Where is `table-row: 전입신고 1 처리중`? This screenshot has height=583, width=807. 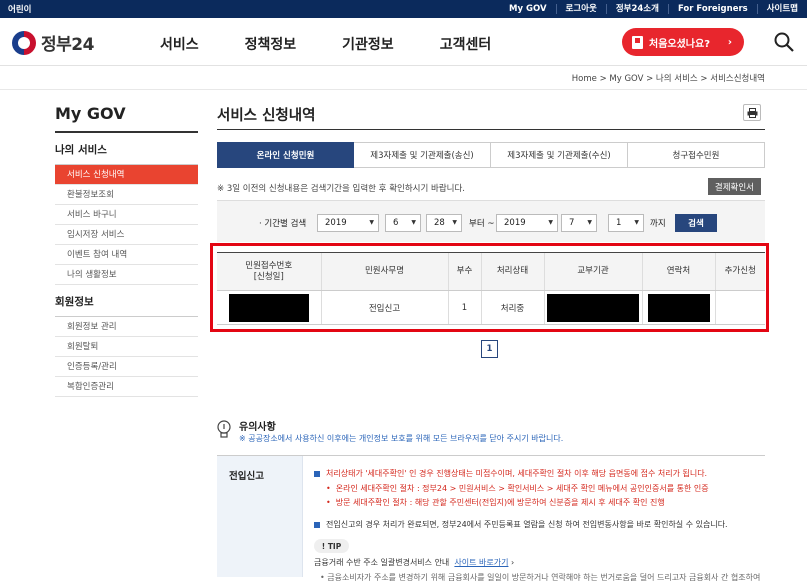
table-row: 전입신고 1 처리중 is located at coordinates (491, 307).